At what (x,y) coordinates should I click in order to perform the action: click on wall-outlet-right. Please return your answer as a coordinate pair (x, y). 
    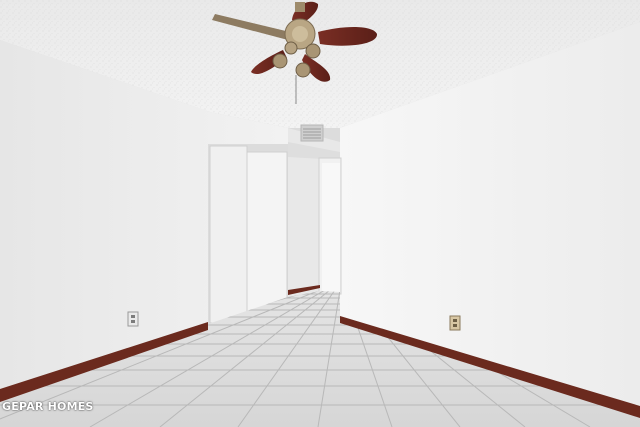
    Looking at the image, I should click on (455, 323).